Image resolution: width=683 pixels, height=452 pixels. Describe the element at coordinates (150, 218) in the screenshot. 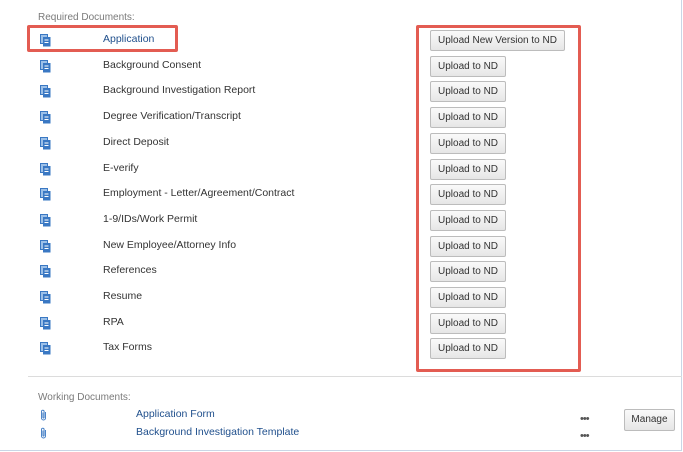

I see `required-document-label: 1-9/IDs/Work Permit` at that location.